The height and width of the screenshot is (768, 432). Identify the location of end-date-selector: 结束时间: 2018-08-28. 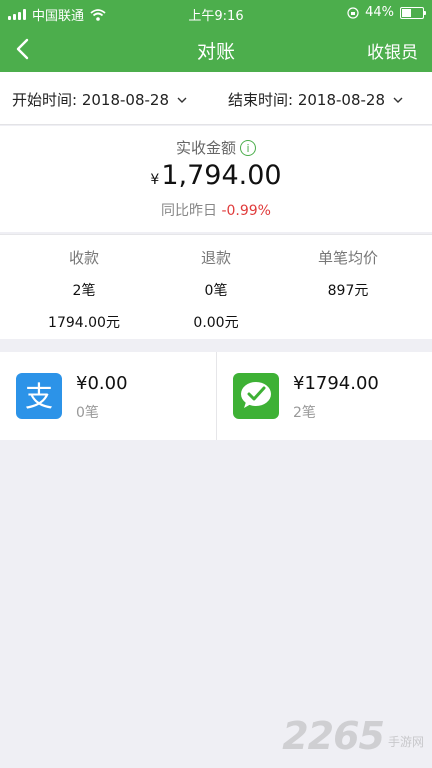
(315, 99).